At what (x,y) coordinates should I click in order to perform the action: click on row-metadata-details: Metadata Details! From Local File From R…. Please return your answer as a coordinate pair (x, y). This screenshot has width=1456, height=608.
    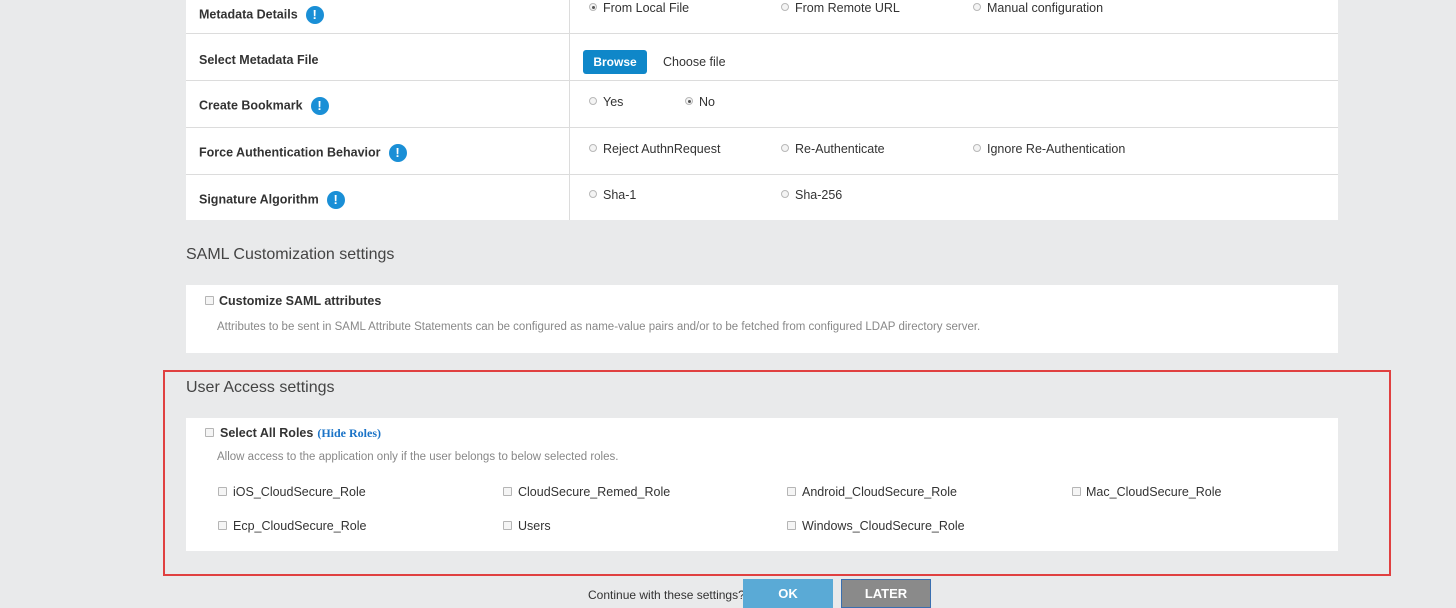
    Looking at the image, I should click on (762, 17).